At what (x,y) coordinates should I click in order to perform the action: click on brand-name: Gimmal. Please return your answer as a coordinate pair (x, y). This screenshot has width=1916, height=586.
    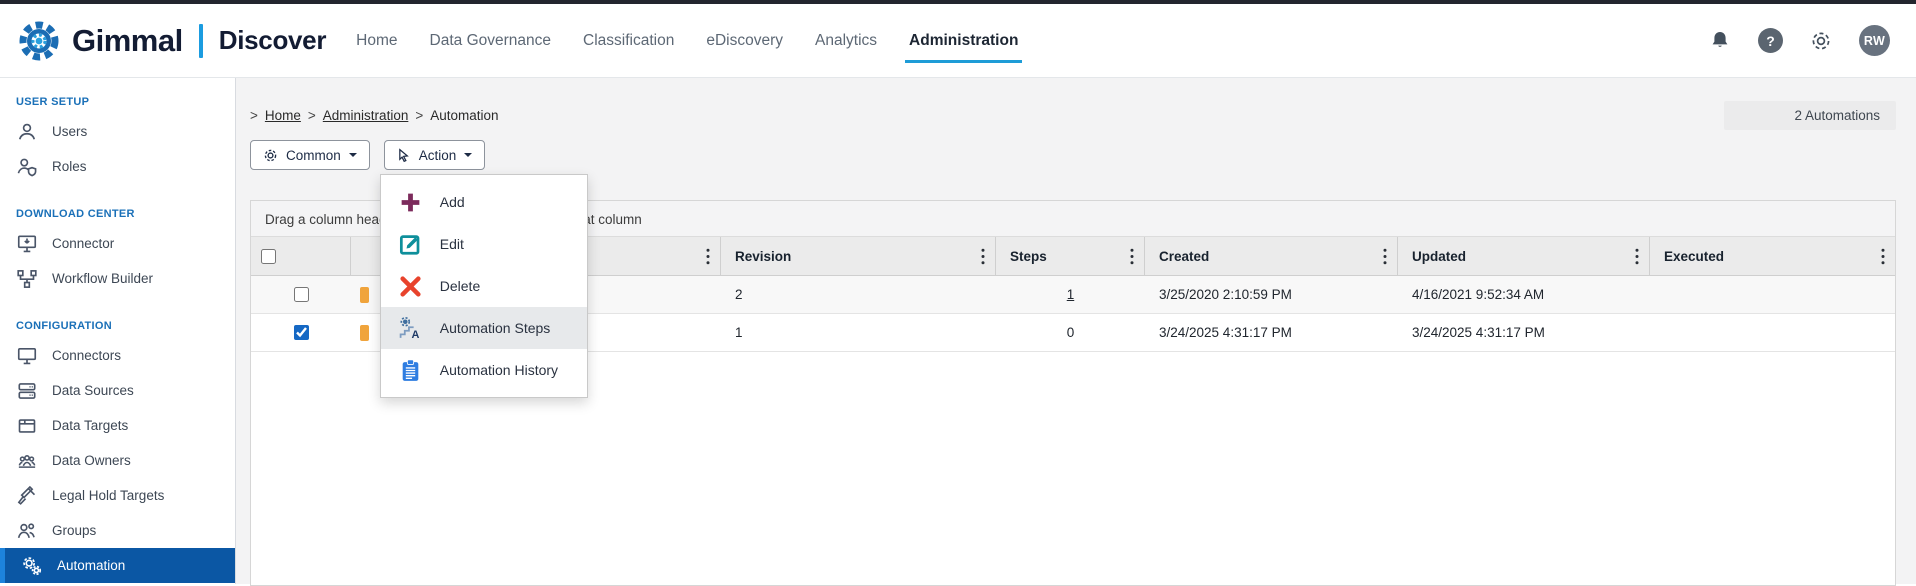
    Looking at the image, I should click on (127, 40).